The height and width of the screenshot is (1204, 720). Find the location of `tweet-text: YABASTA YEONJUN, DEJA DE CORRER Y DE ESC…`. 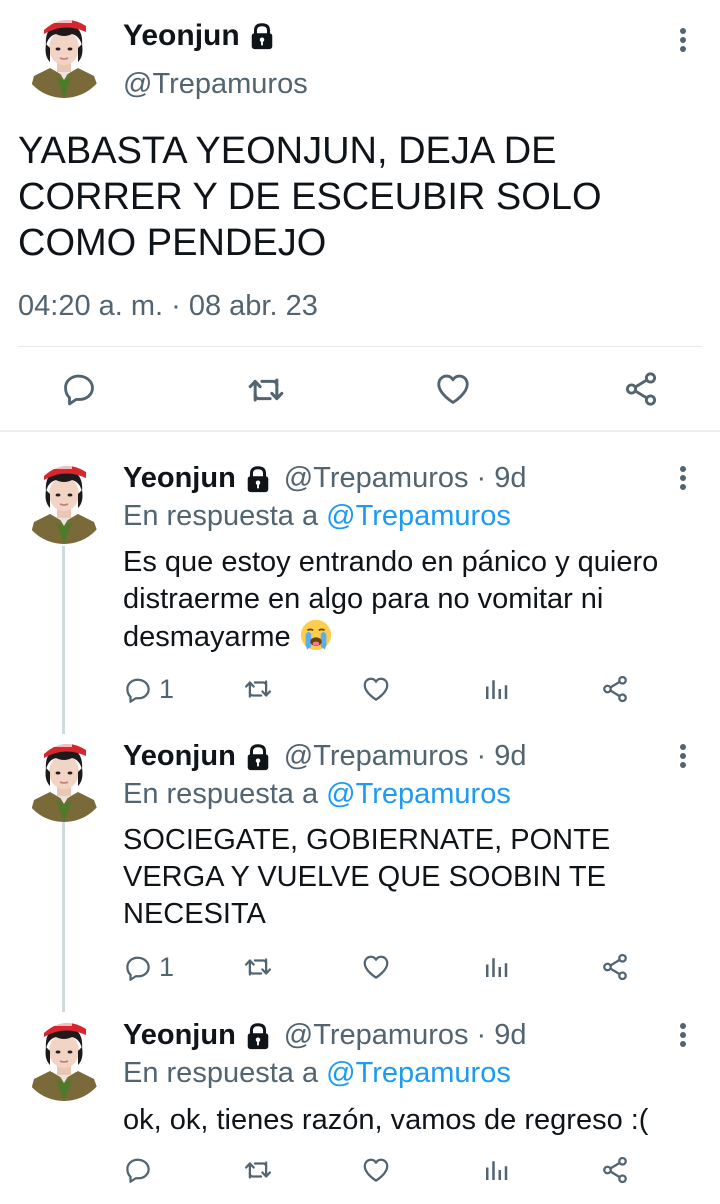

tweet-text: YABASTA YEONJUN, DEJA DE CORRER Y DE ESC… is located at coordinates (310, 197).